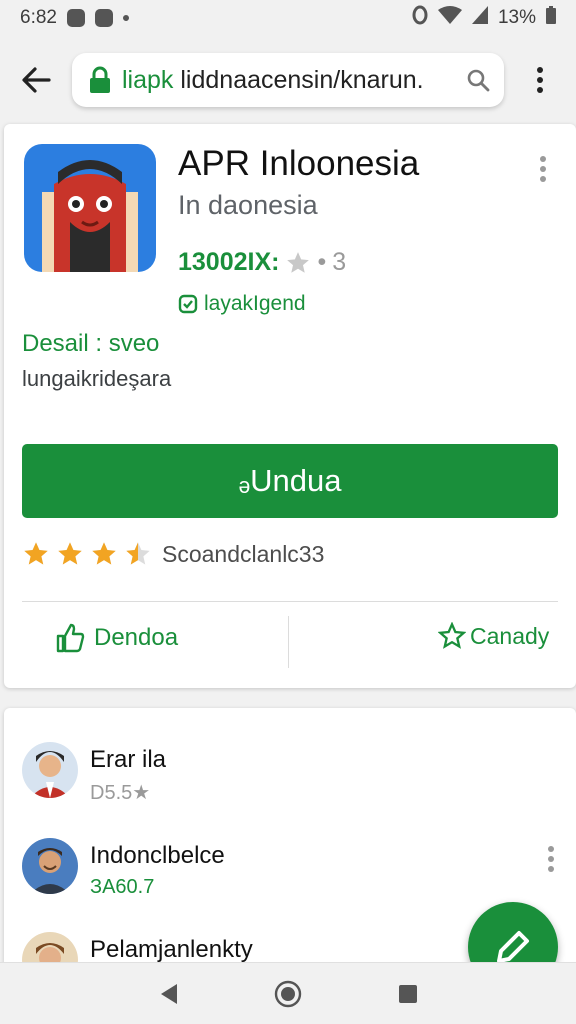  I want to click on app-card-menu-button, so click(543, 169).